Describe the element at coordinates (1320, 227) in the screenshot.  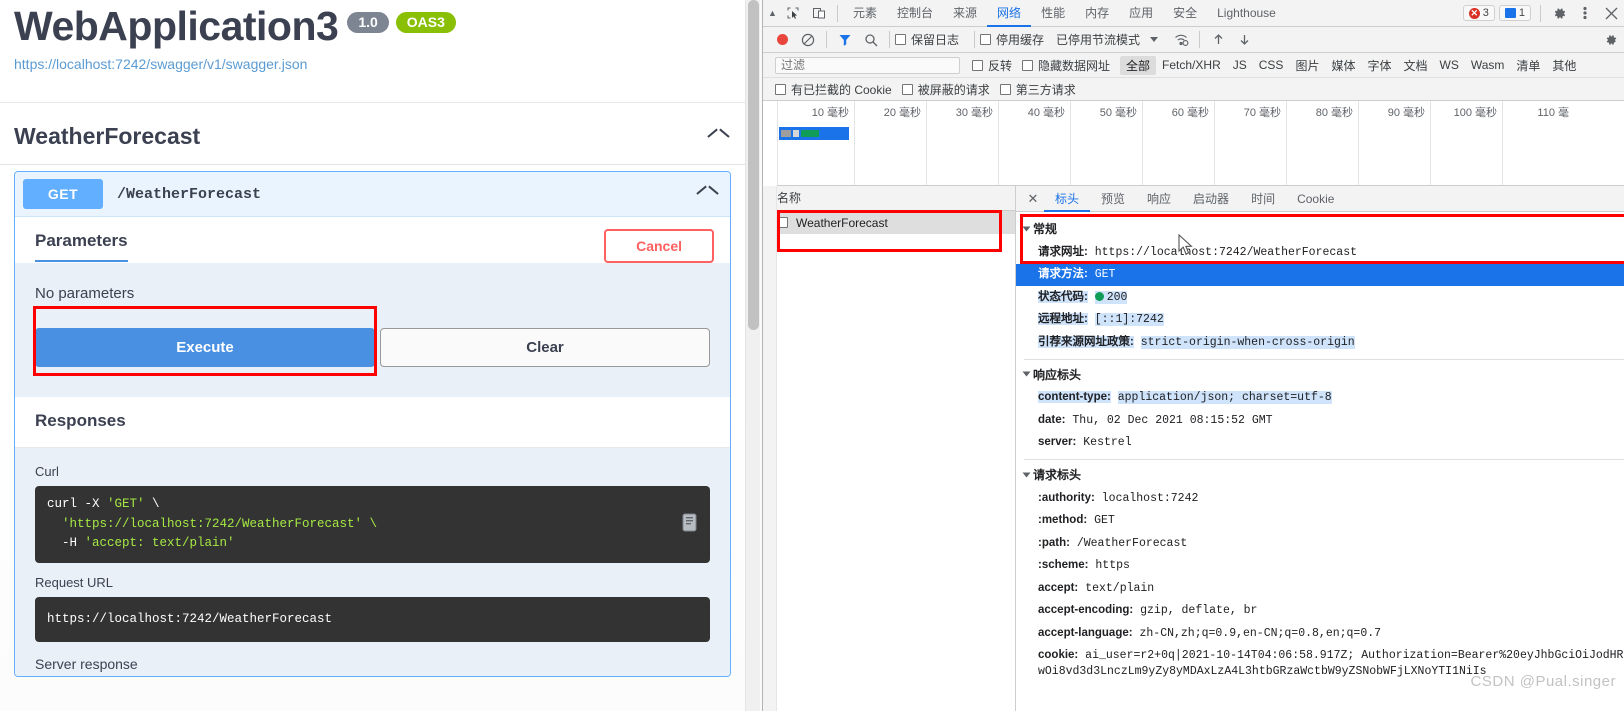
I see `general-group-title: 常规` at that location.